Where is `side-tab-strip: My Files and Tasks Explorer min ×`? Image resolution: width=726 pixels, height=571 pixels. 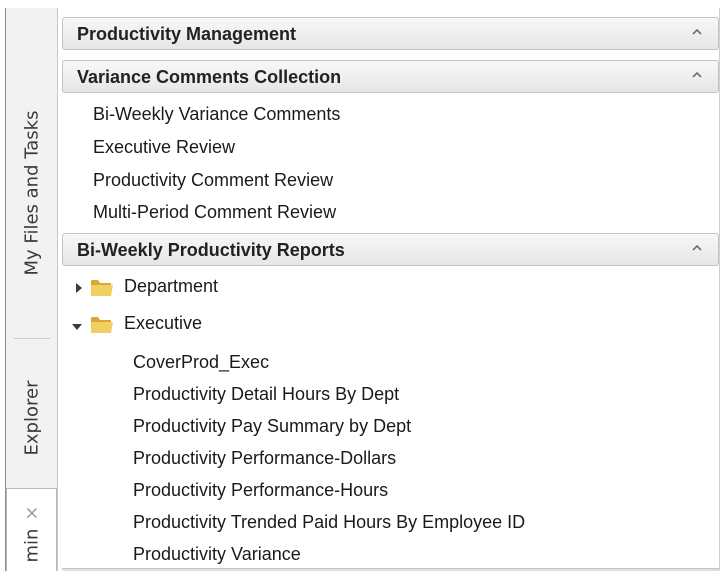 side-tab-strip: My Files and Tasks Explorer min × is located at coordinates (32, 289).